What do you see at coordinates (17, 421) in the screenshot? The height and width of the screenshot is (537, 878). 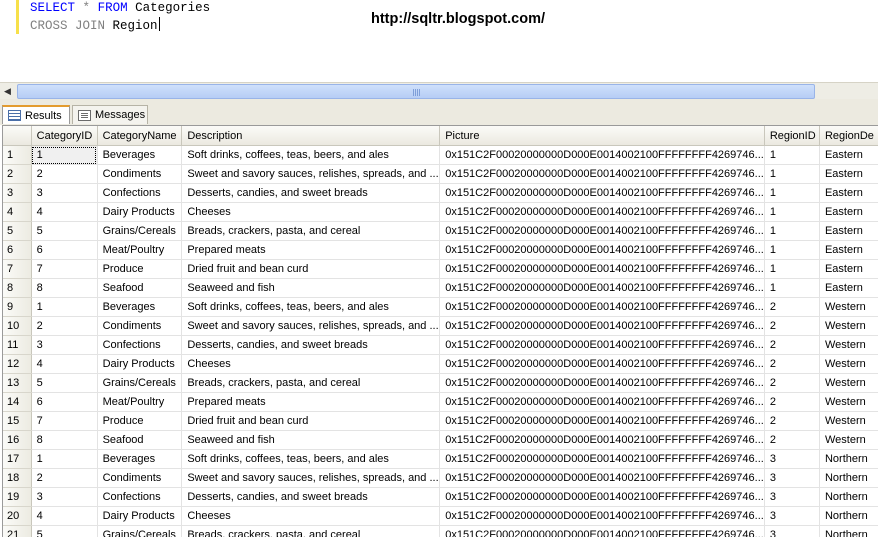 I see `row-number: 15` at bounding box center [17, 421].